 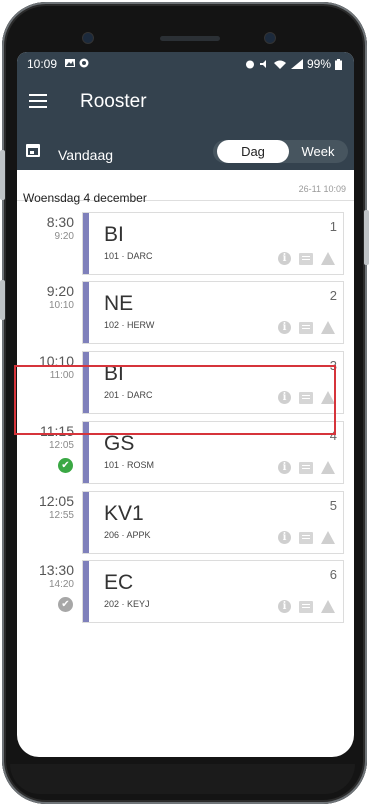 I want to click on battery-icon, so click(x=338, y=64).